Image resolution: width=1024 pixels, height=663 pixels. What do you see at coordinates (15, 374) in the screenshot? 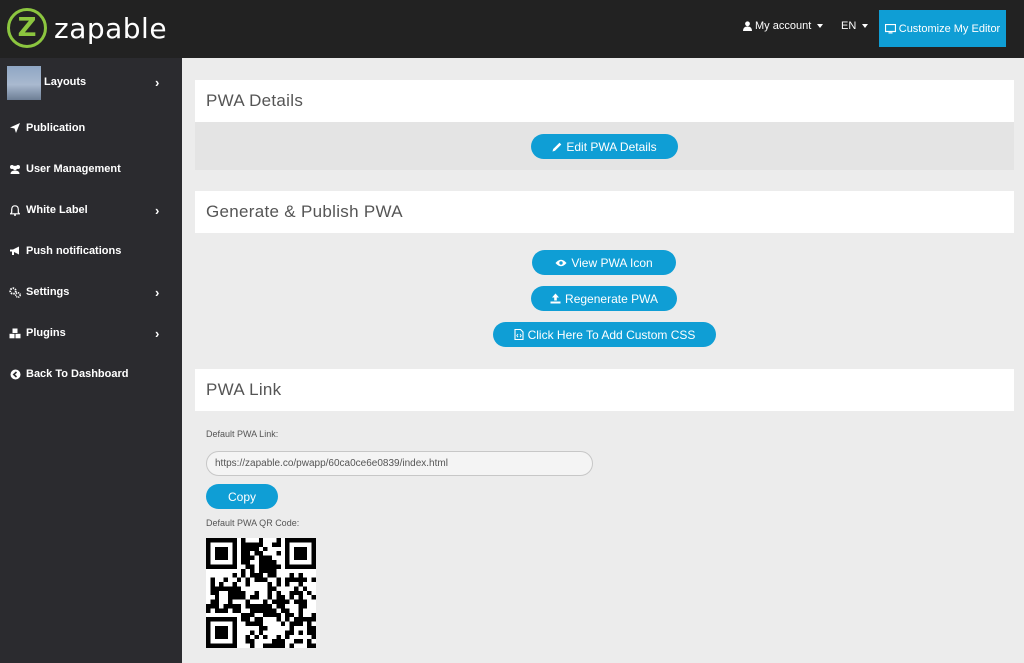
I see `arrow-circle-left-icon` at bounding box center [15, 374].